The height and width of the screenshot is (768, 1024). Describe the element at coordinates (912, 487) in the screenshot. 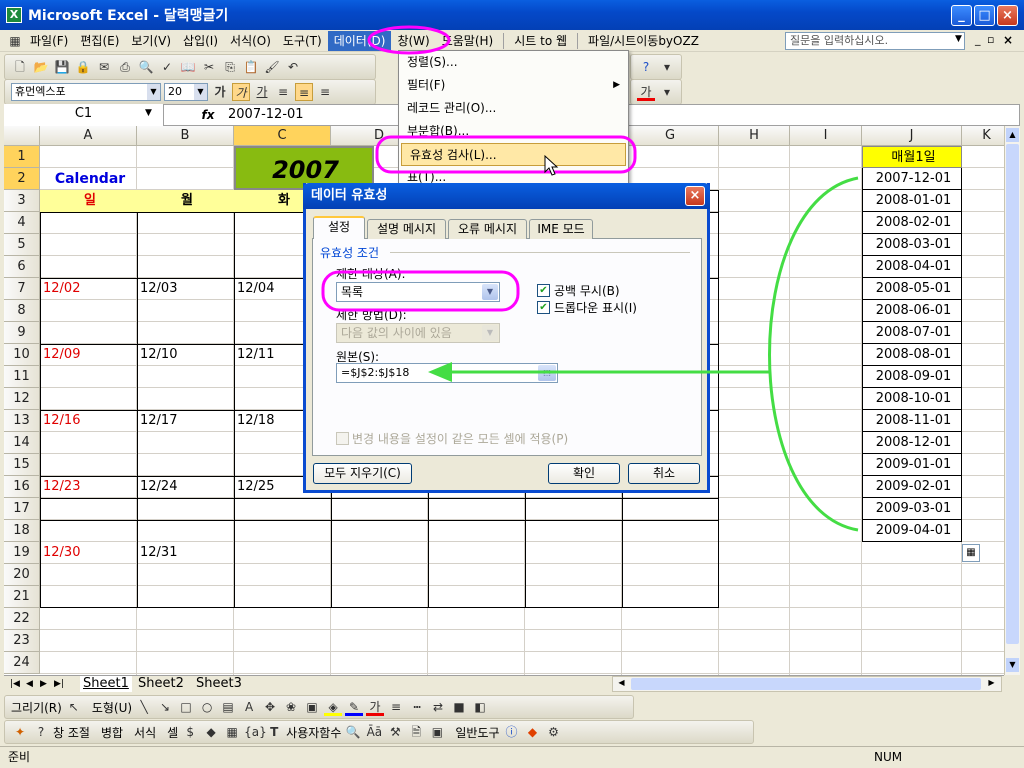

I see `cell-j16: 2009-02-01` at that location.